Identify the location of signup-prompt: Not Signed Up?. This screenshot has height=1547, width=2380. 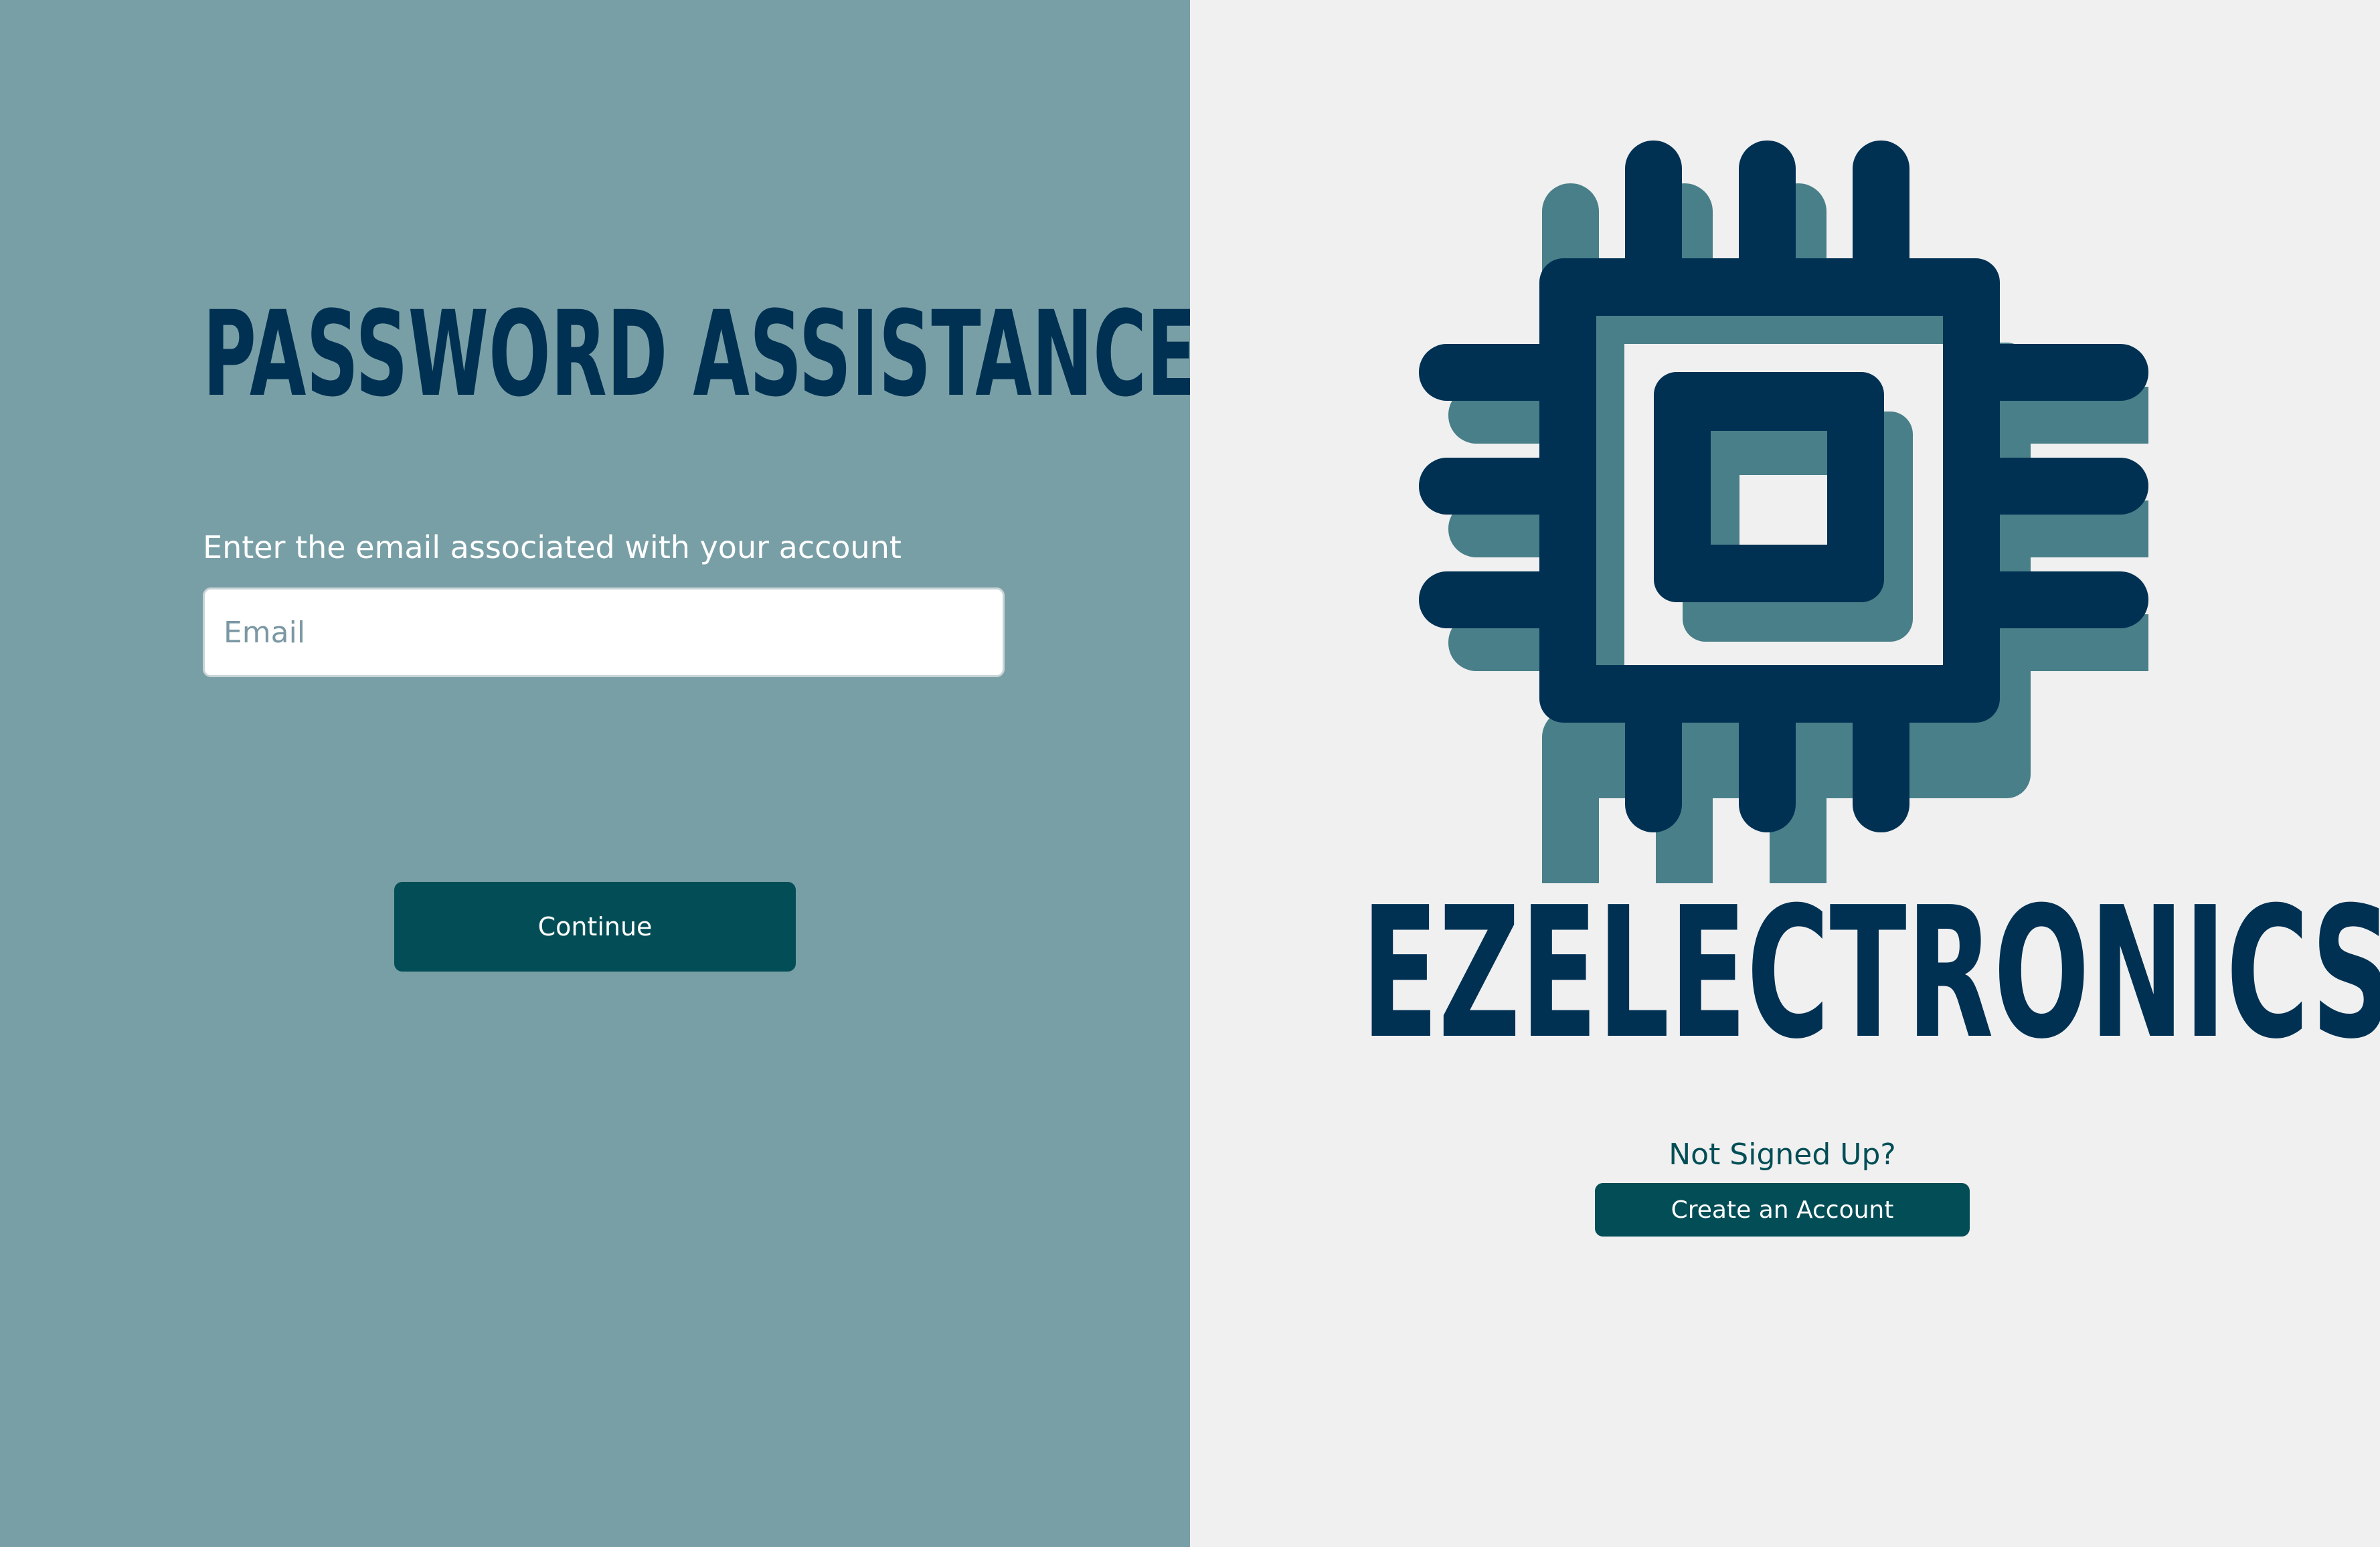
(1783, 1155).